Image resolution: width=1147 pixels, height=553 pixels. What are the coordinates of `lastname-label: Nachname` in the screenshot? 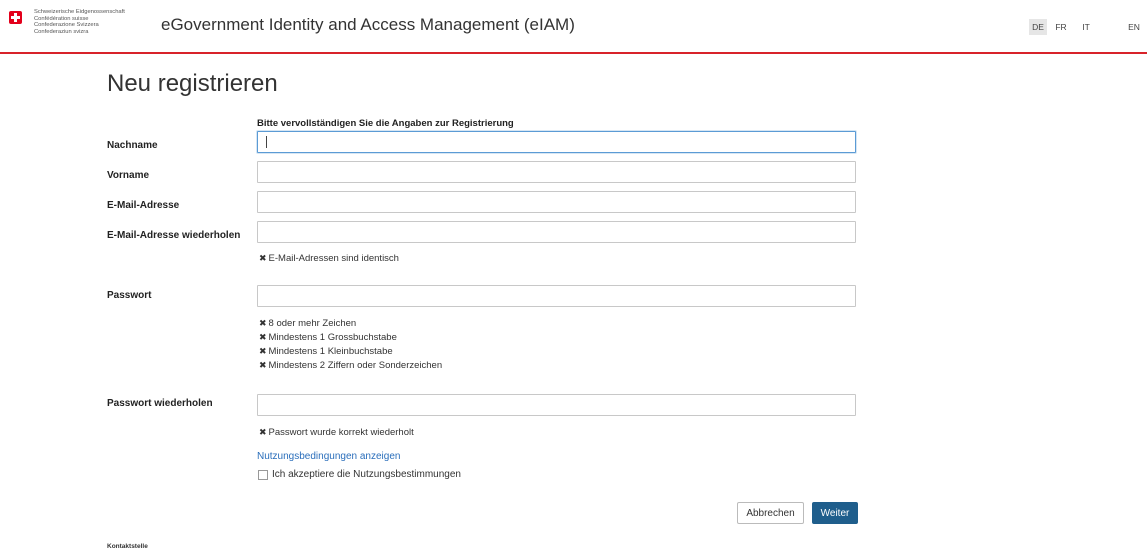 It's located at (132, 145).